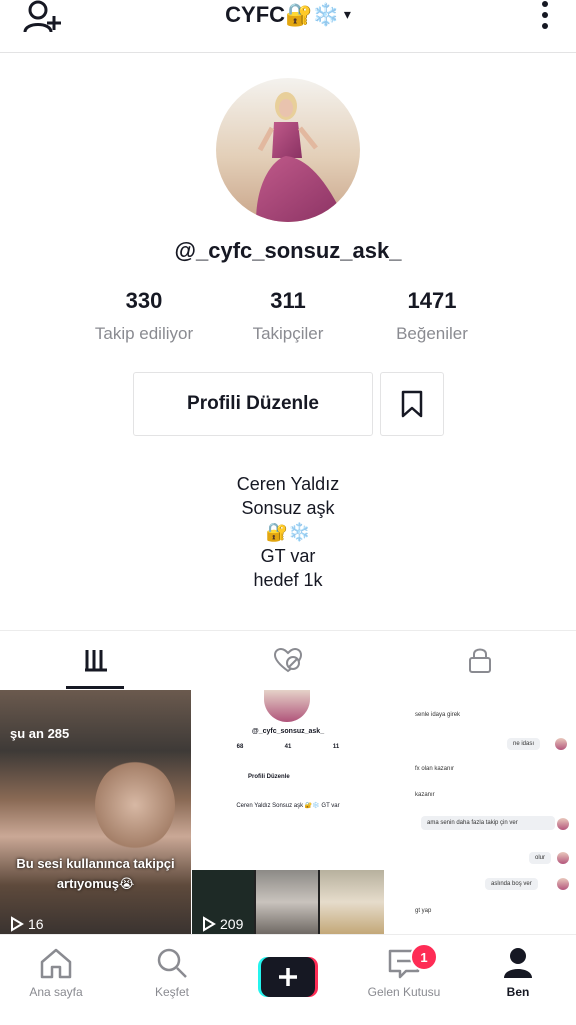 The image size is (576, 1025). What do you see at coordinates (172, 992) in the screenshot?
I see `nav-label: Keşfet` at bounding box center [172, 992].